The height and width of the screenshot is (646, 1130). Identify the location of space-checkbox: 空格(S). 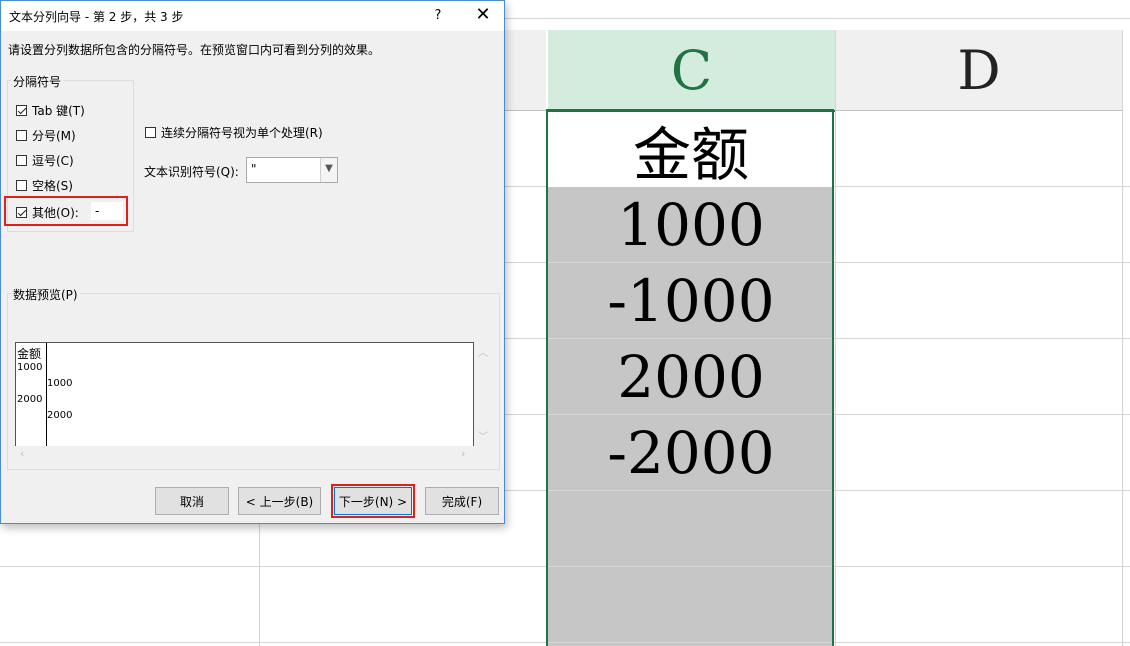
(44, 185).